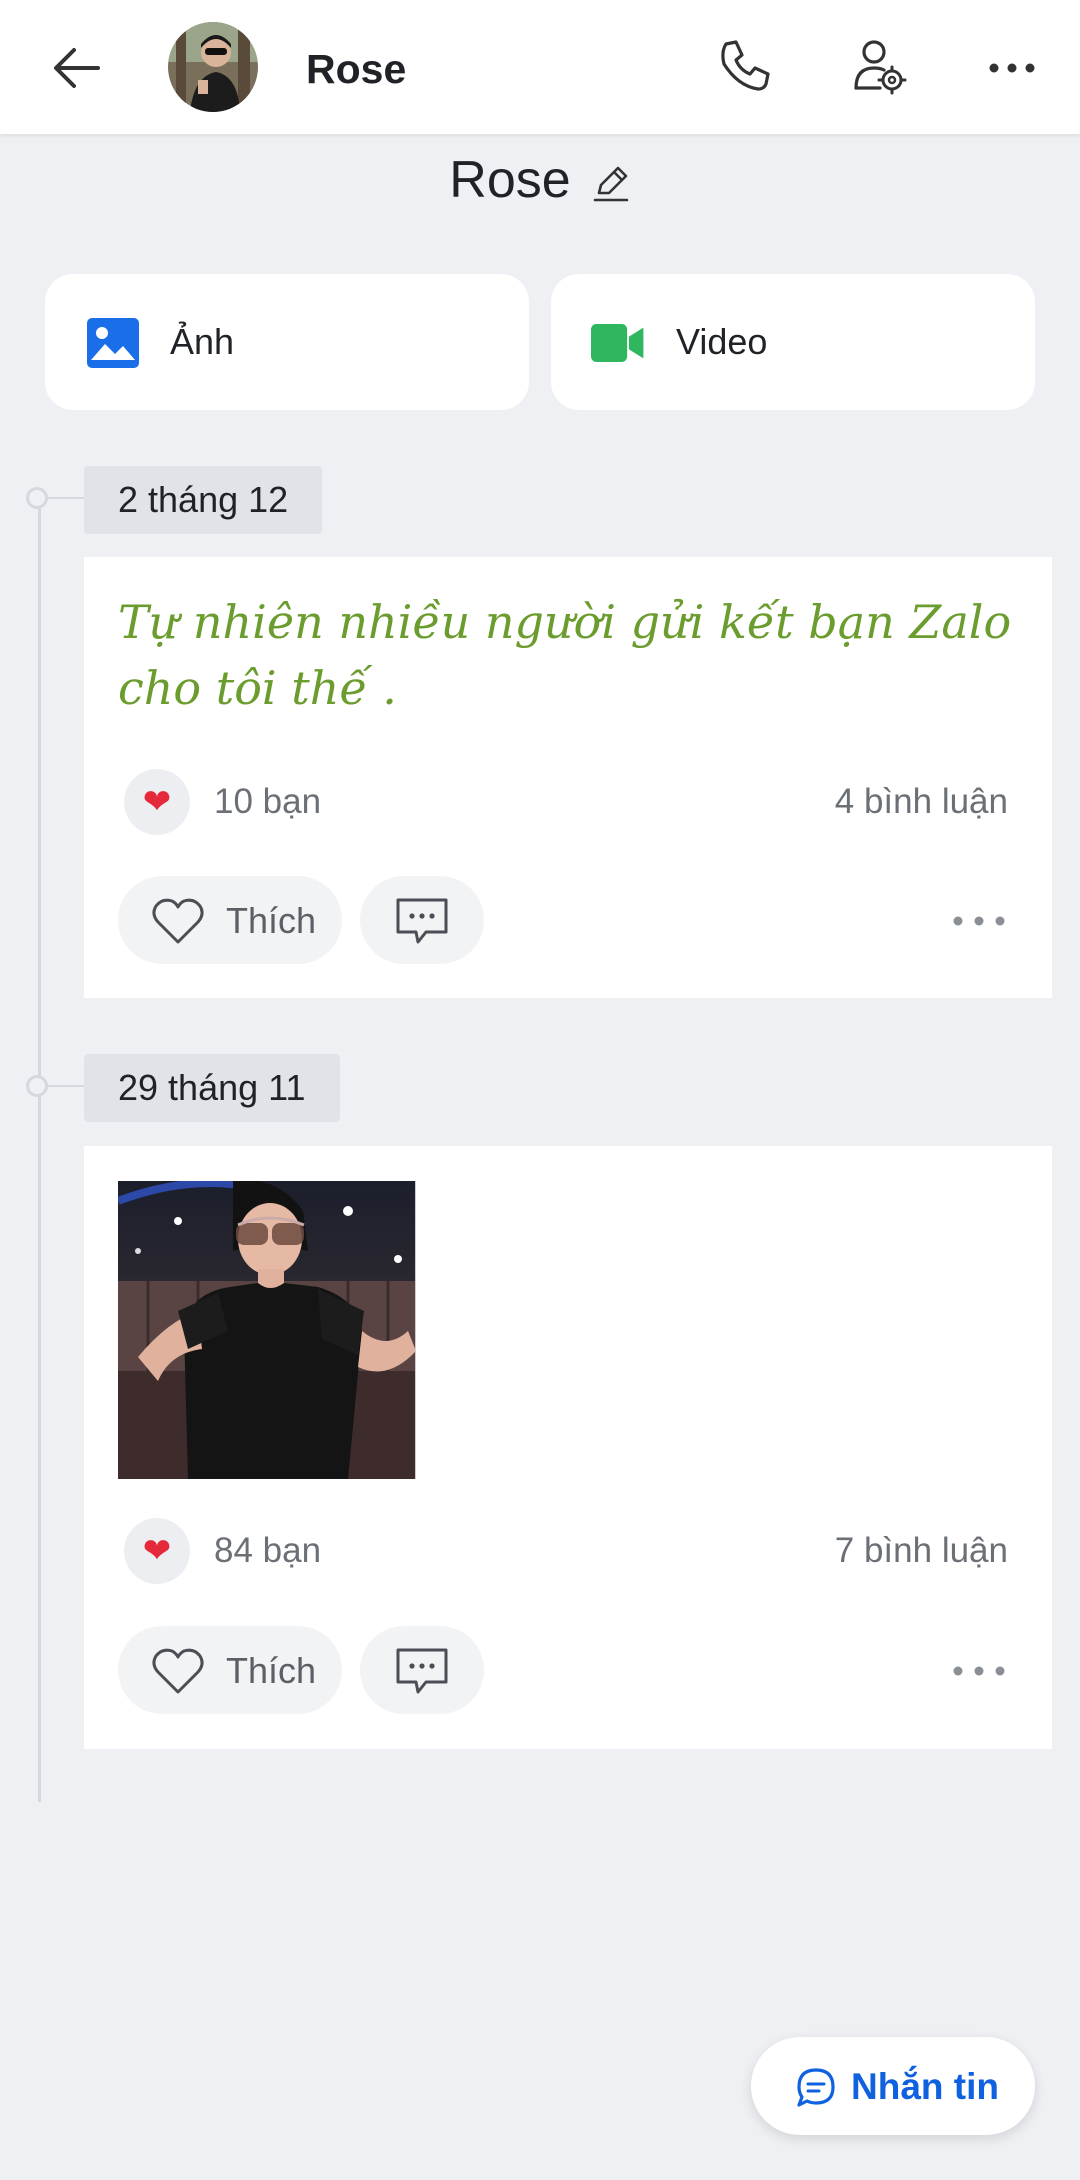 The image size is (1080, 2180). What do you see at coordinates (267, 1330) in the screenshot?
I see `post-photo` at bounding box center [267, 1330].